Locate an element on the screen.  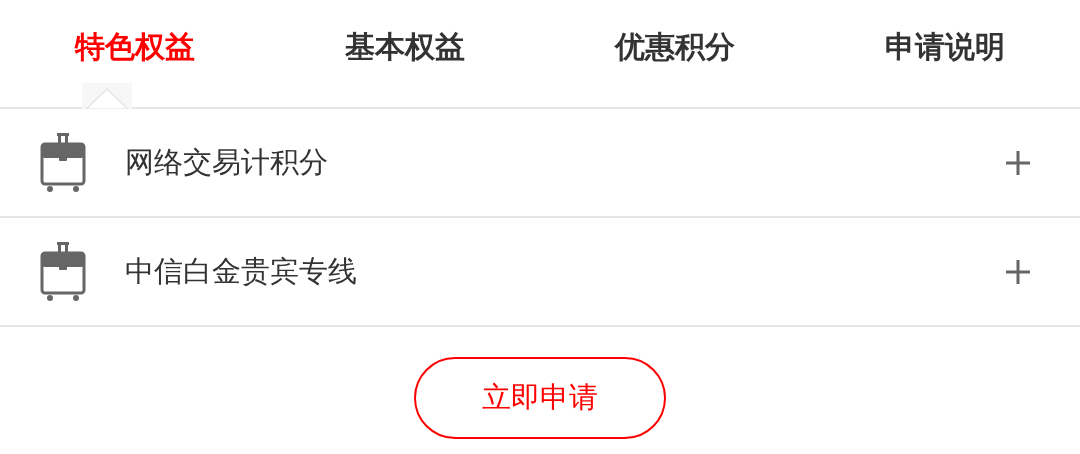
tab: 申请说明 is located at coordinates (945, 47).